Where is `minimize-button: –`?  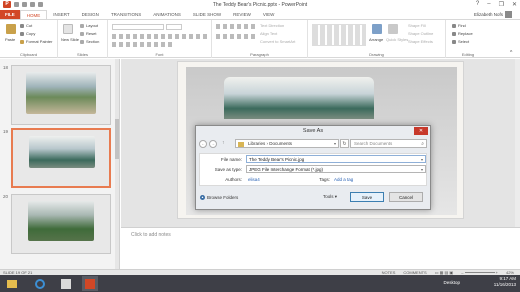
minimize-button: – is located at coordinates (488, 4).